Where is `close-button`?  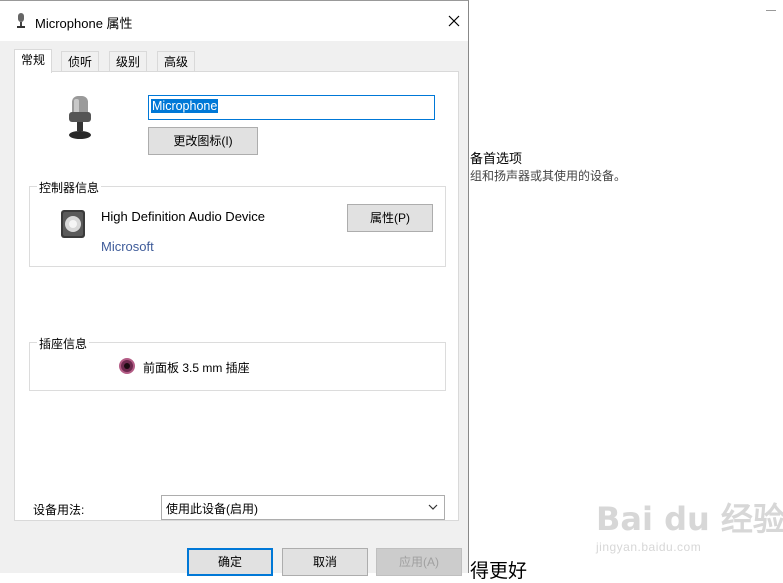
close-button is located at coordinates (454, 21).